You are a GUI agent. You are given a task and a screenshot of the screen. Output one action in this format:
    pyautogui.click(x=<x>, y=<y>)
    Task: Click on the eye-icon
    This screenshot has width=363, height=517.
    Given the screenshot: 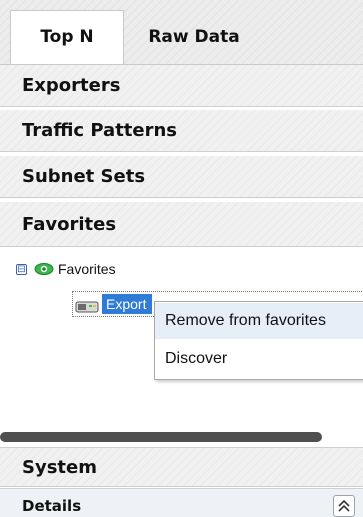 What is the action you would take?
    pyautogui.click(x=44, y=269)
    